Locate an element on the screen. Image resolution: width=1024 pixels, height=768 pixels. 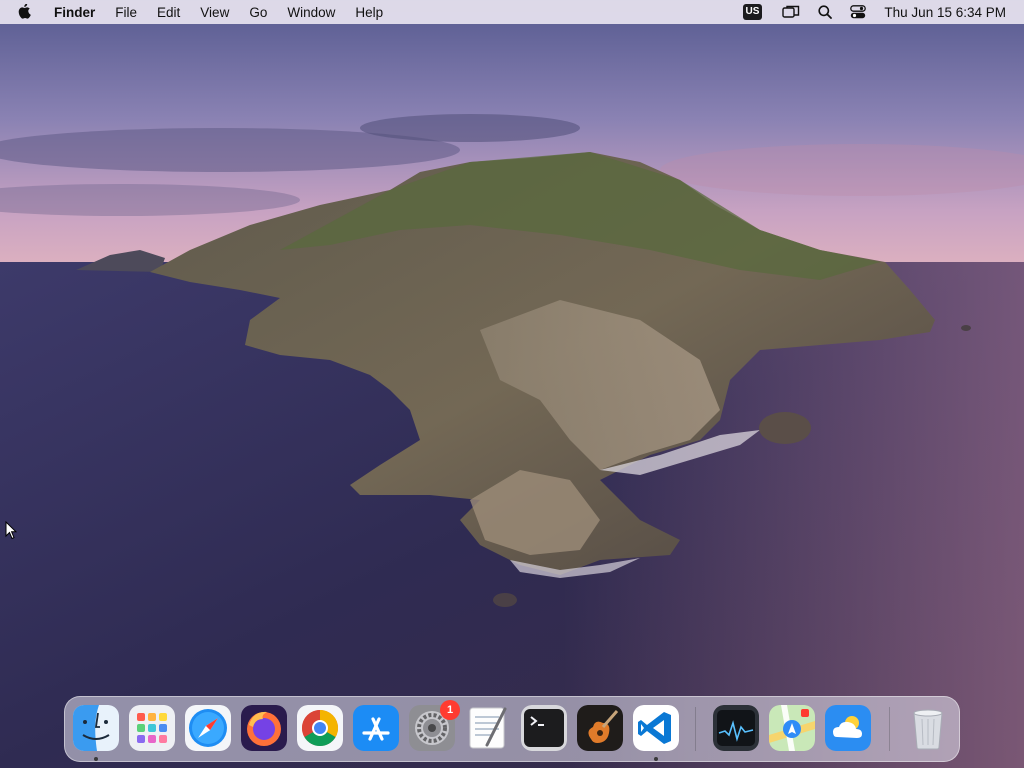
trash-icon is located at coordinates (928, 729).